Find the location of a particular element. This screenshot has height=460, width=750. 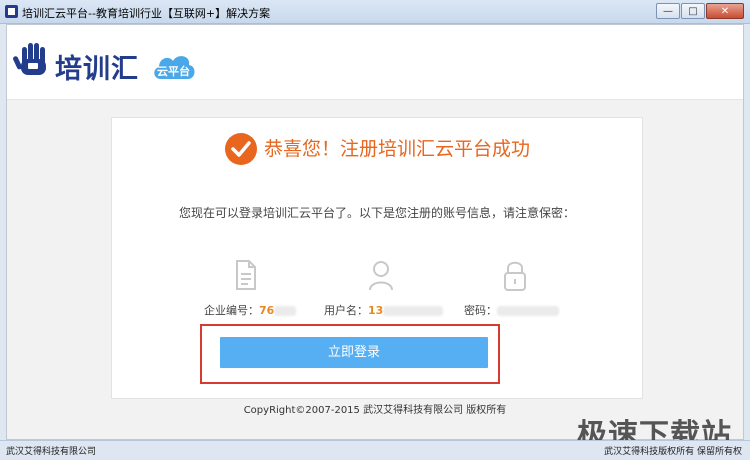

window-controls: — □ ✕ is located at coordinates (699, 11).